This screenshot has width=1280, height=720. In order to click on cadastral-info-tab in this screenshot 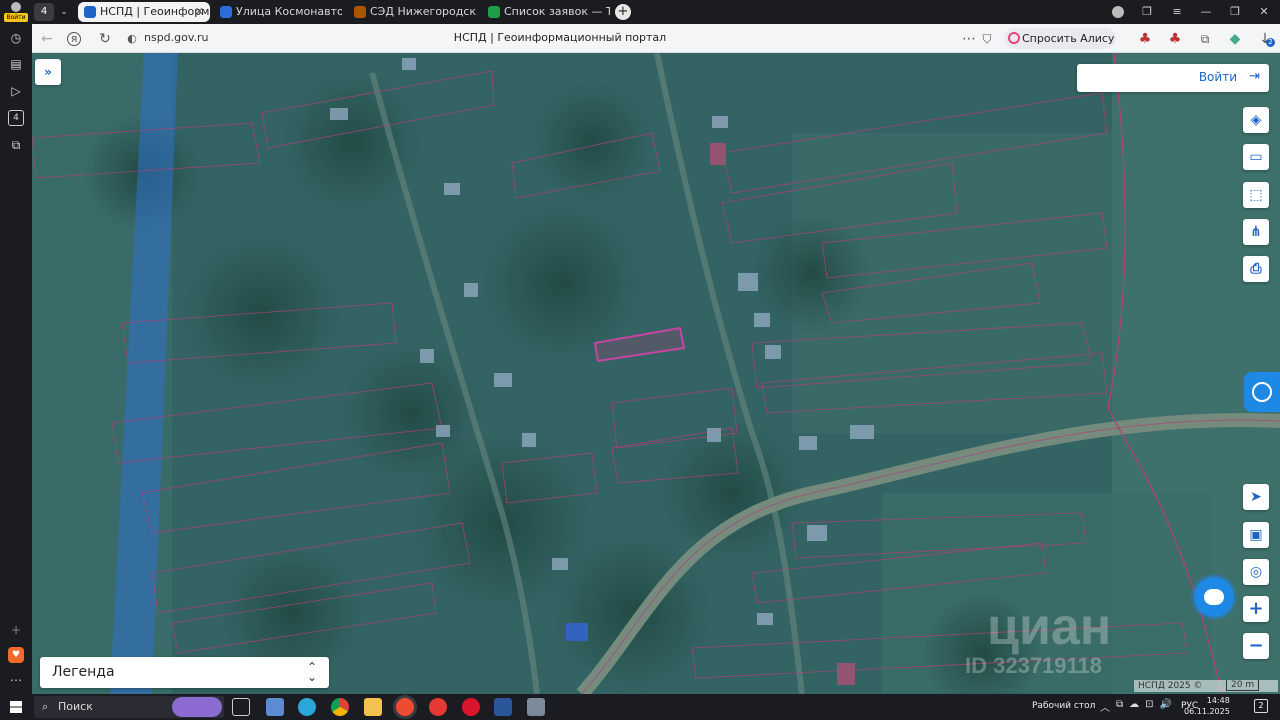, I will do `click(1262, 392)`.